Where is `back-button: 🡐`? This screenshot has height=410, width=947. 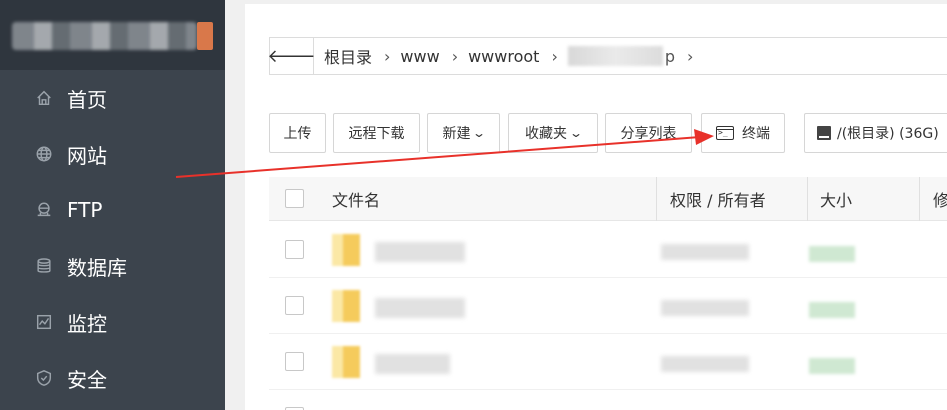 back-button: 🡐 is located at coordinates (291, 56).